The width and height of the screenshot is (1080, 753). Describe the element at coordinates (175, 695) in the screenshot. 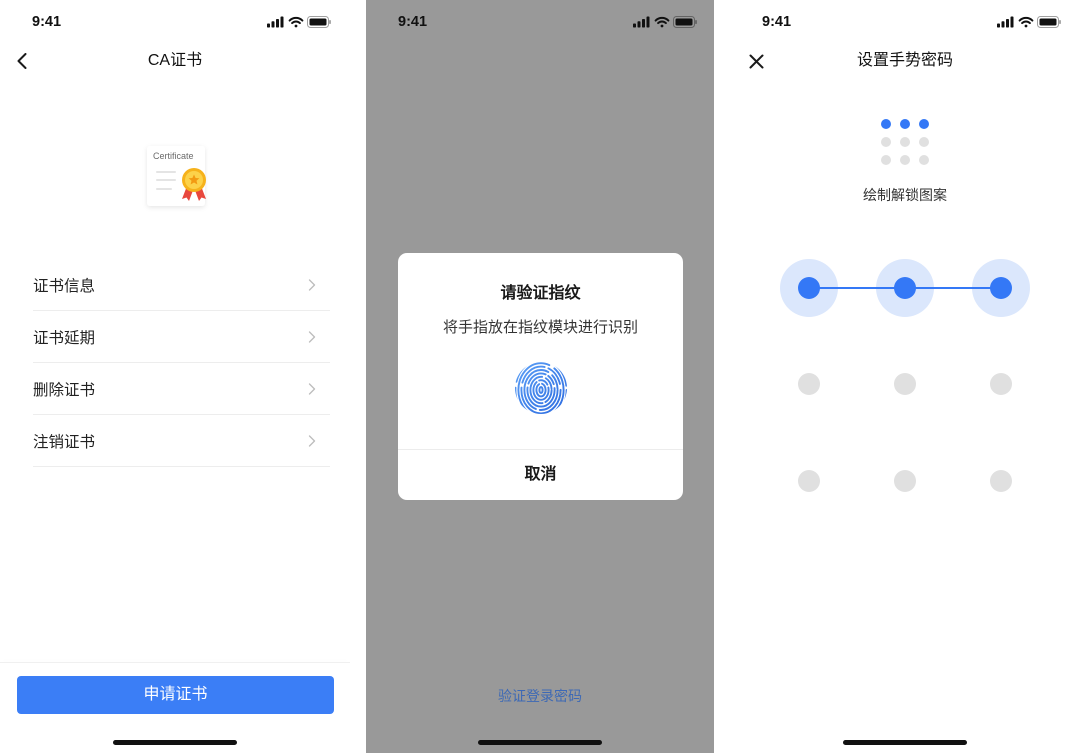

I see `apply-certificate-button: 申请证书` at that location.